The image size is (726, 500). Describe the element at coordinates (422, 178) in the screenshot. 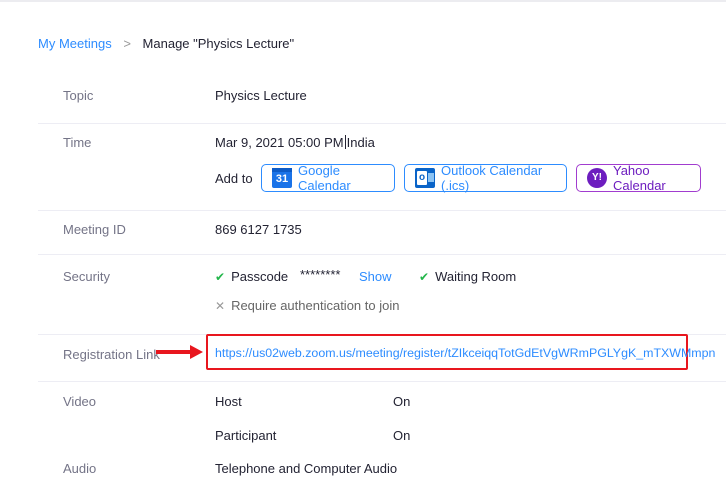

I see `outlook-letter: o` at that location.